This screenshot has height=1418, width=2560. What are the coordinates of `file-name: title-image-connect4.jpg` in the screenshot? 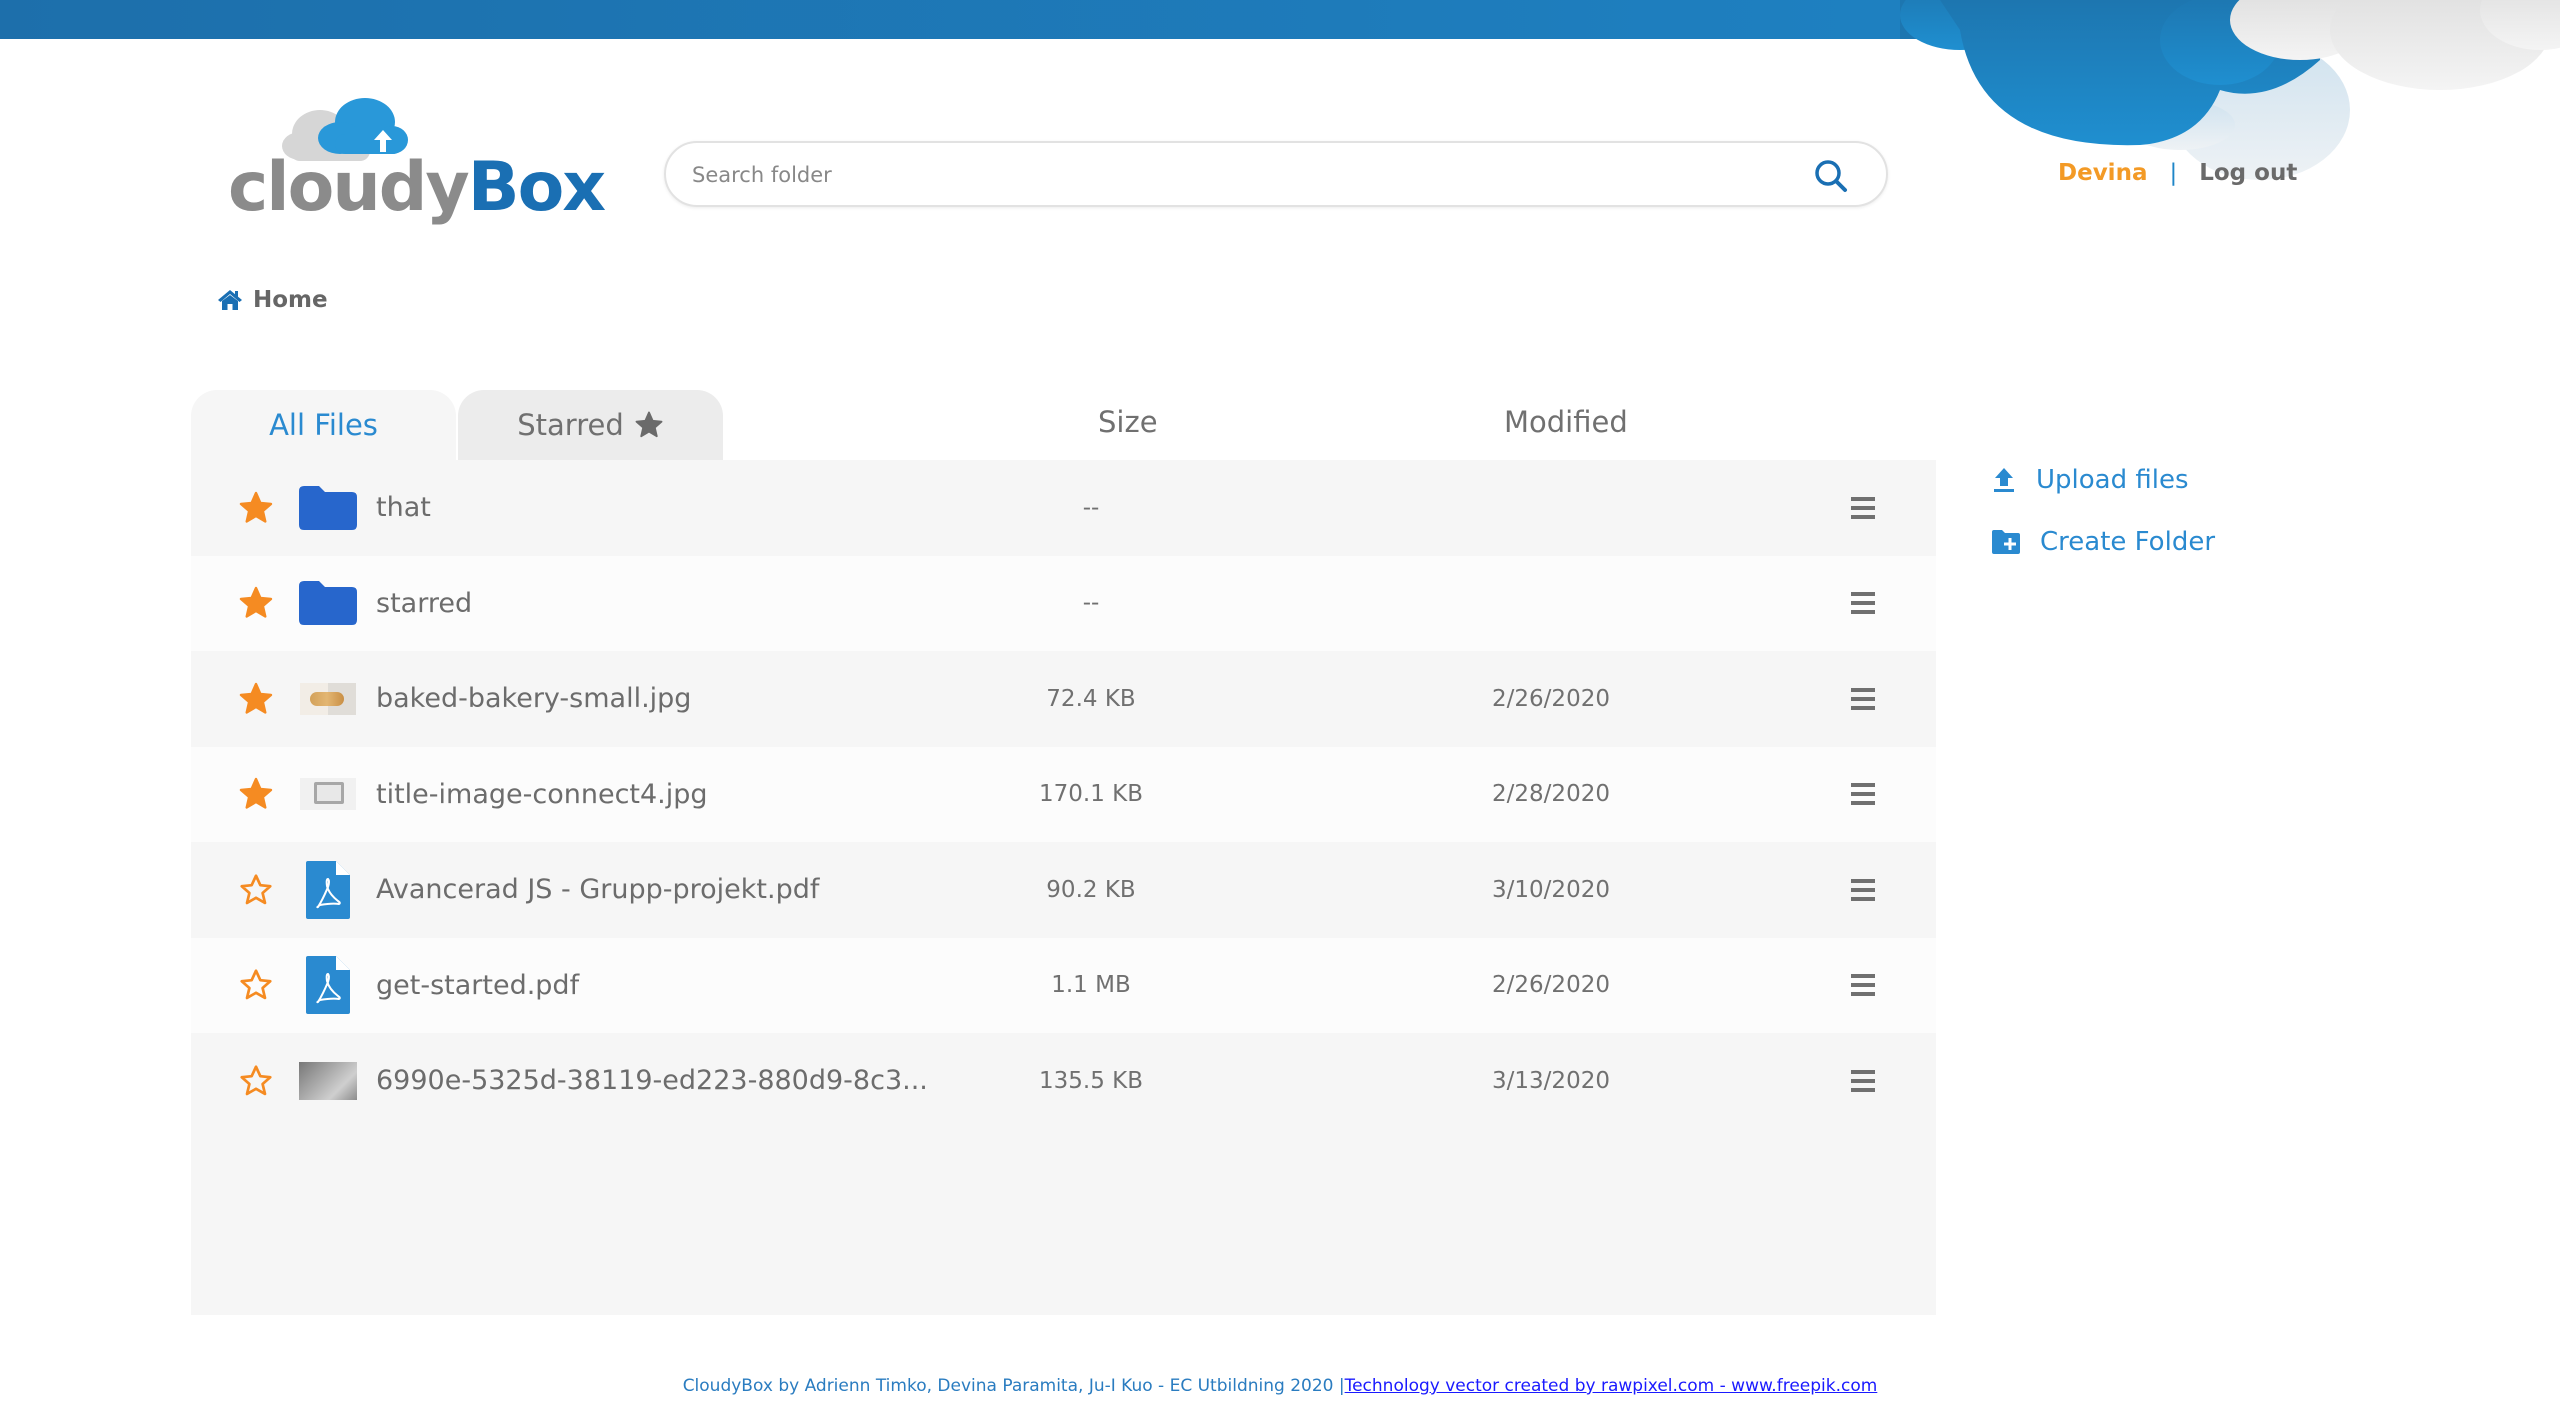 It's located at (542, 794).